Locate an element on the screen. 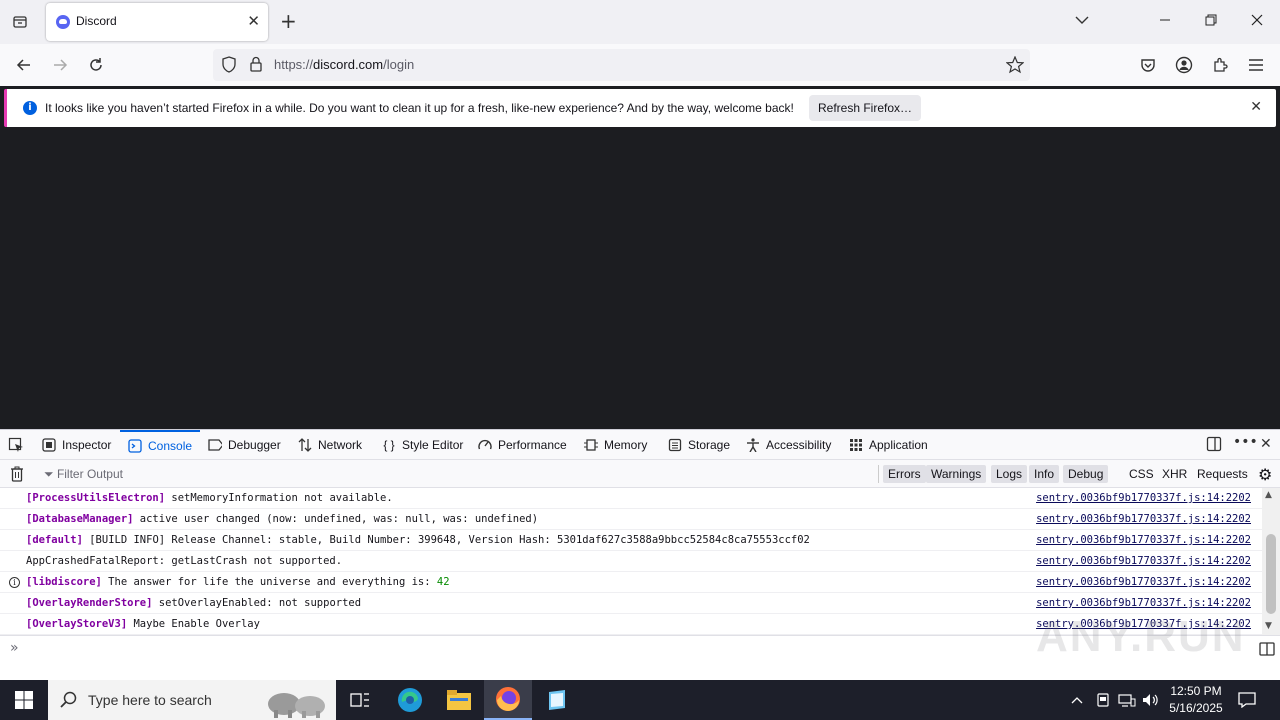  notepad-icon is located at coordinates (557, 700).